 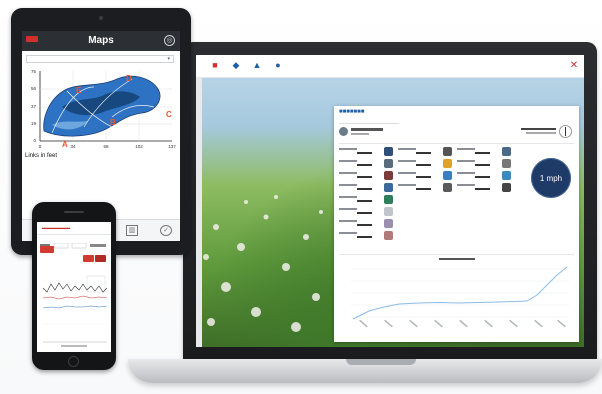 What do you see at coordinates (73, 146) in the screenshot?
I see `x-tick-label: 34` at bounding box center [73, 146].